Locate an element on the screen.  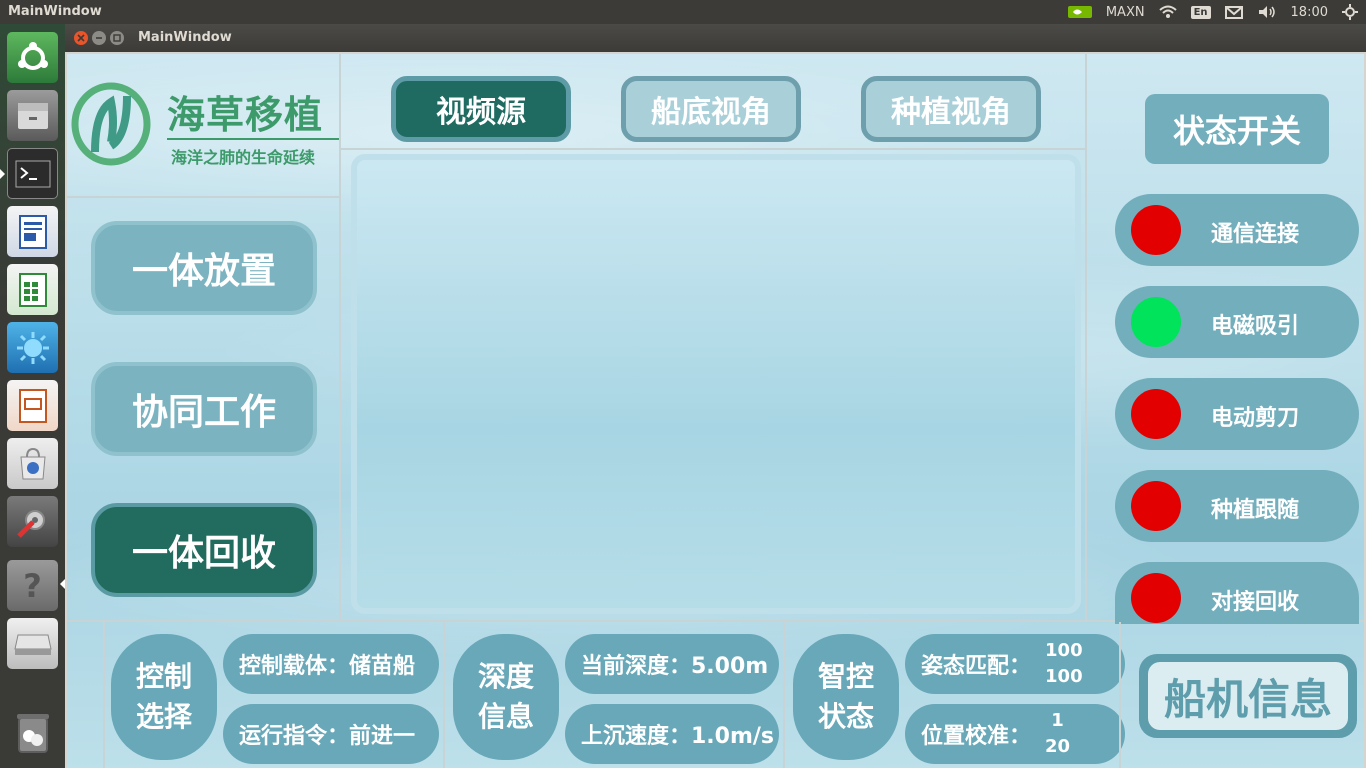
smart-title-line1: 智控 is located at coordinates (845, 676).